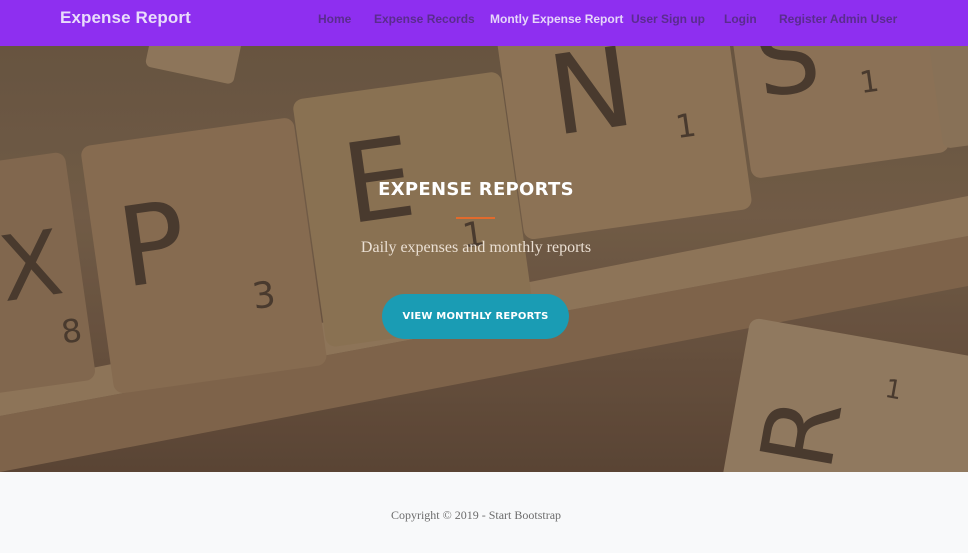  I want to click on hero-title: EXPENSE REPORTS, so click(476, 189).